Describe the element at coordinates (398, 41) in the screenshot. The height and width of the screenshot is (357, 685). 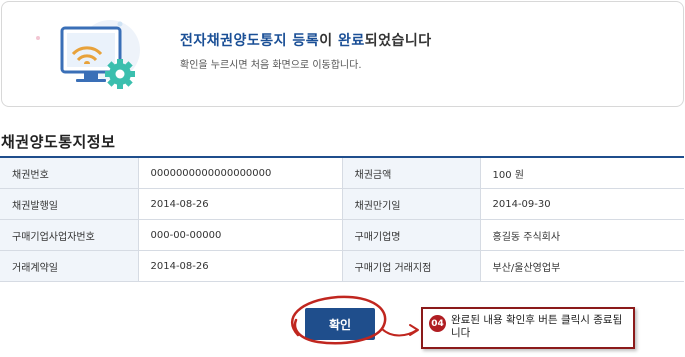
I see `completion-message-end: 되었습니다` at that location.